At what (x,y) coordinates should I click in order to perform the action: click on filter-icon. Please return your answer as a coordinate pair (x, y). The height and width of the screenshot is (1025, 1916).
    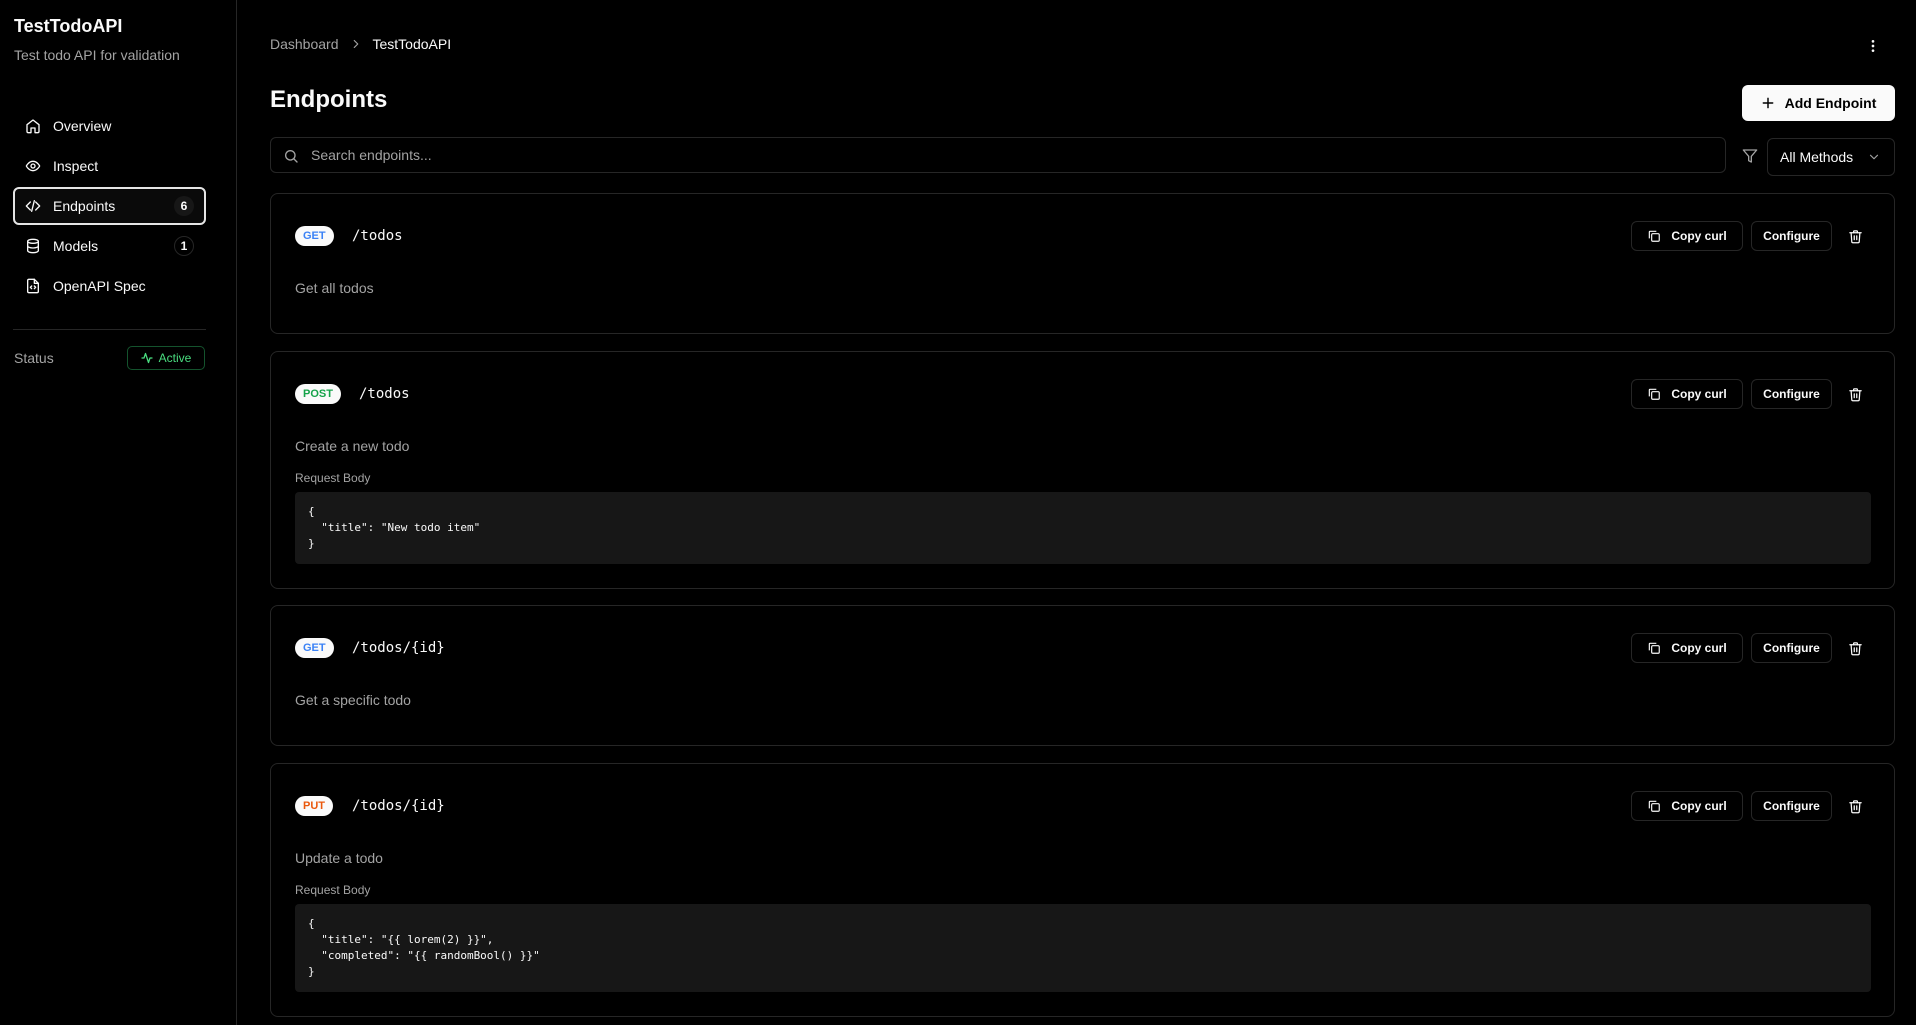
    Looking at the image, I should click on (1750, 156).